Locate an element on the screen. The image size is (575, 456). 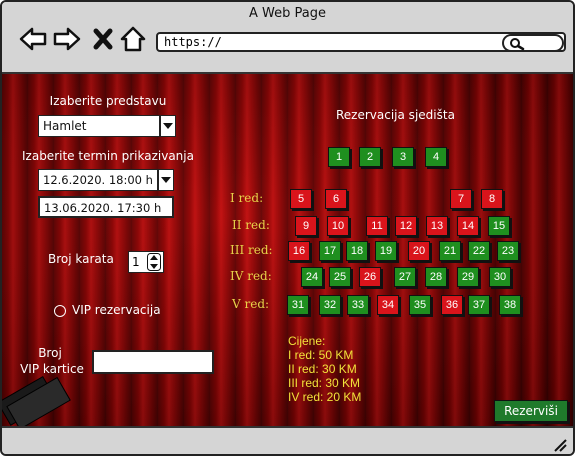
vip-card-label-line1: Broj is located at coordinates (50, 353).